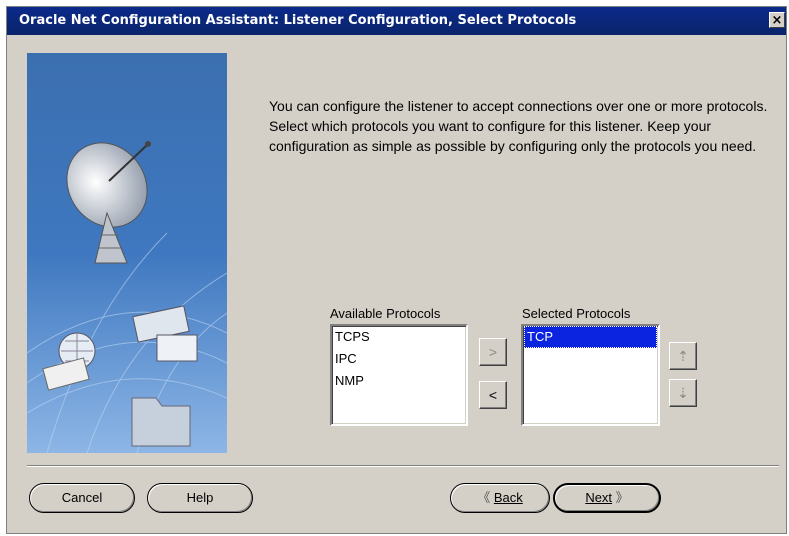  What do you see at coordinates (508, 497) in the screenshot?
I see `back-label: Back` at bounding box center [508, 497].